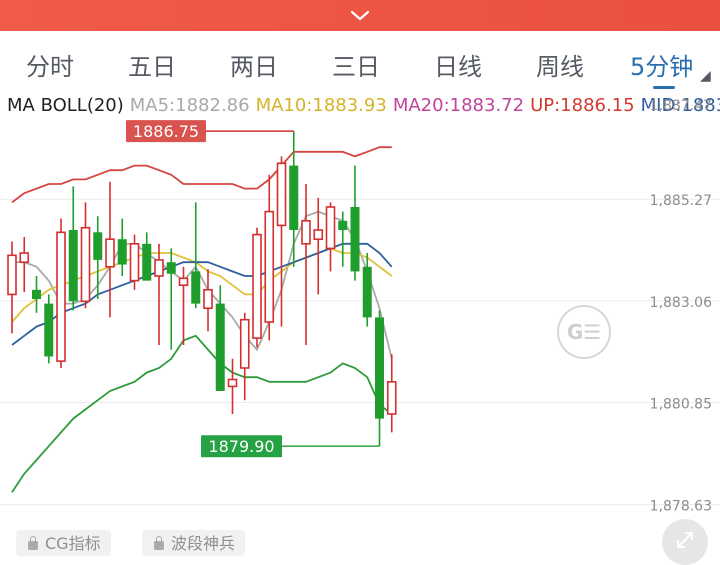 The image size is (720, 565). I want to click on series-line-low, so click(202, 413).